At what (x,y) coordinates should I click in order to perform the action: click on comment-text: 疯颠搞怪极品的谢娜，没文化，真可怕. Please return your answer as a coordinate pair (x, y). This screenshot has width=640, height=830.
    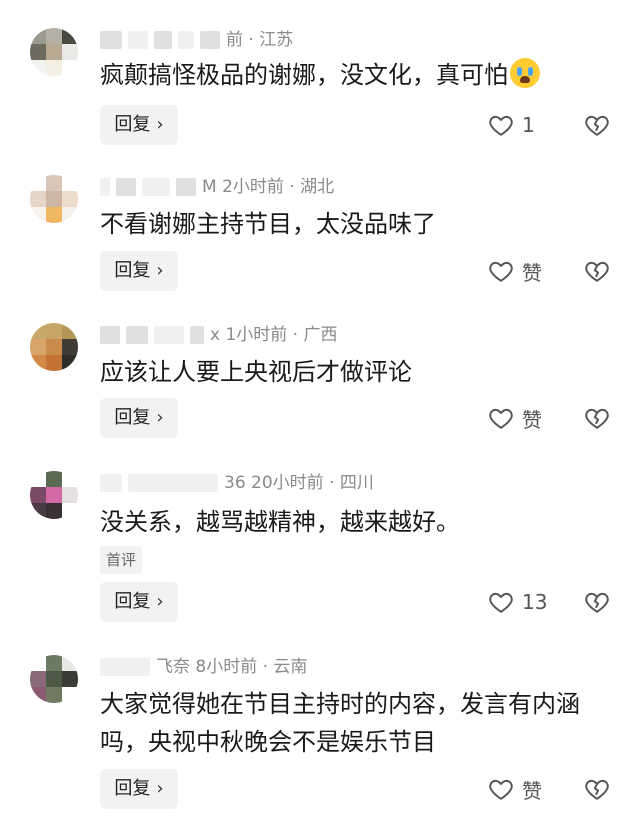
    Looking at the image, I should click on (360, 75).